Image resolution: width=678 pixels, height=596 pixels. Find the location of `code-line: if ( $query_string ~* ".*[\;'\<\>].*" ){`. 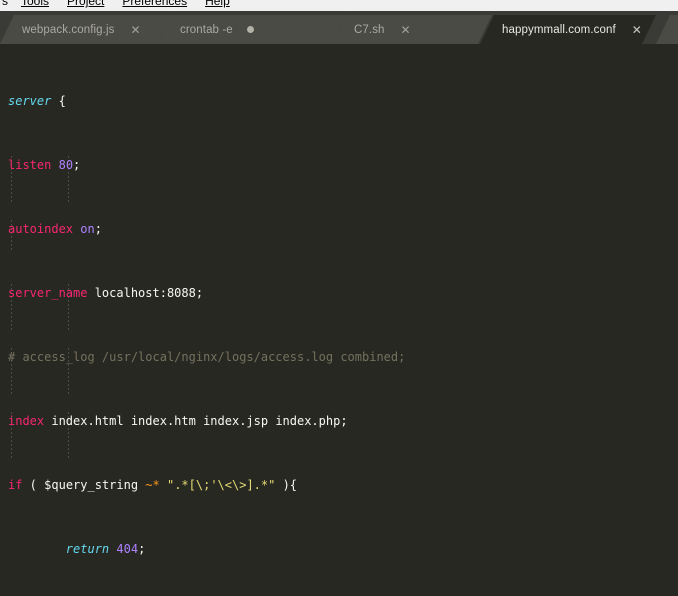

code-line: if ( $query_string ~* ".*[\;'\<\>].*" ){ is located at coordinates (153, 485).